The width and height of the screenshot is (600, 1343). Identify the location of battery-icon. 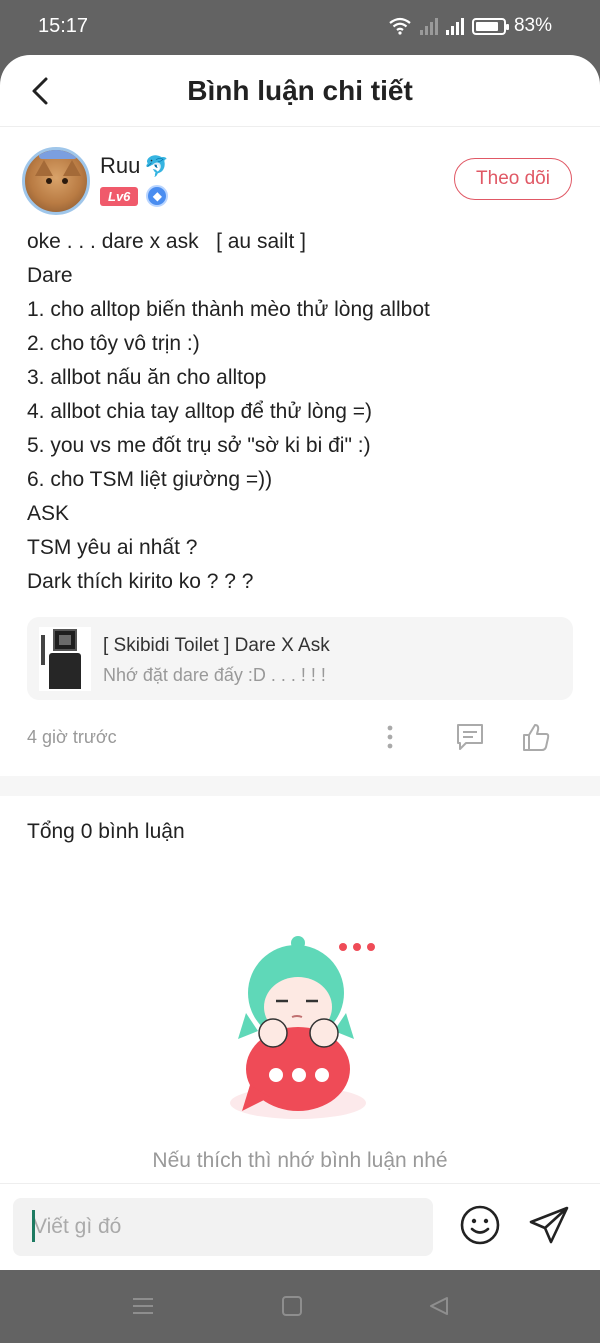
(490, 26).